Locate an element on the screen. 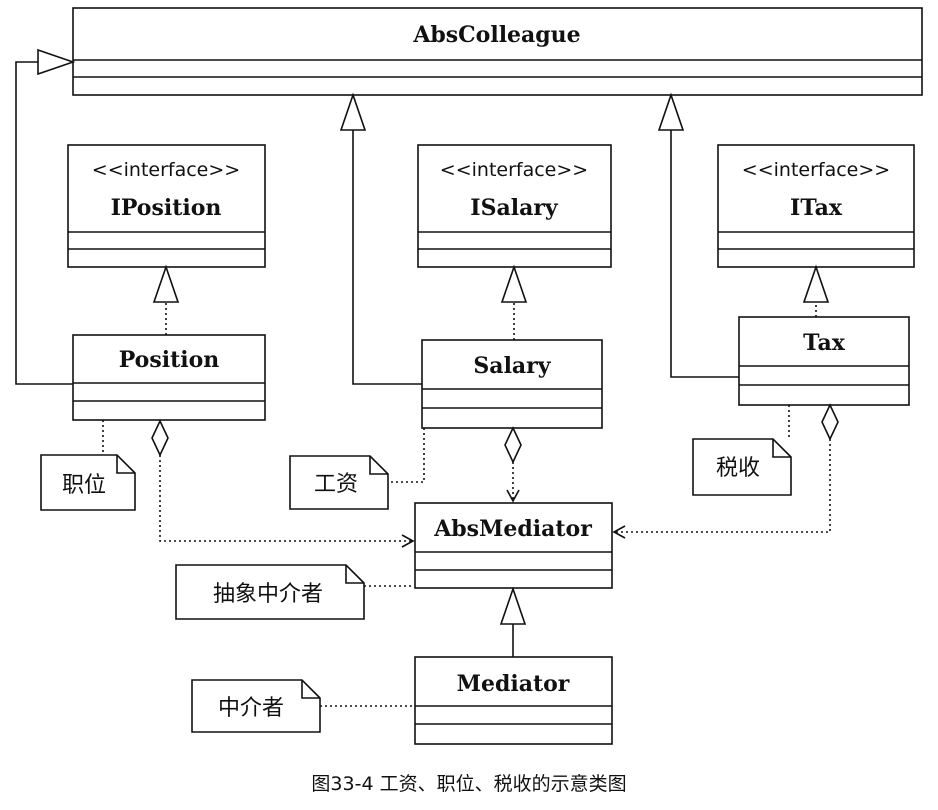 Image resolution: width=938 pixels, height=810 pixels. absmediator-name: AbsMediator is located at coordinates (512, 529).